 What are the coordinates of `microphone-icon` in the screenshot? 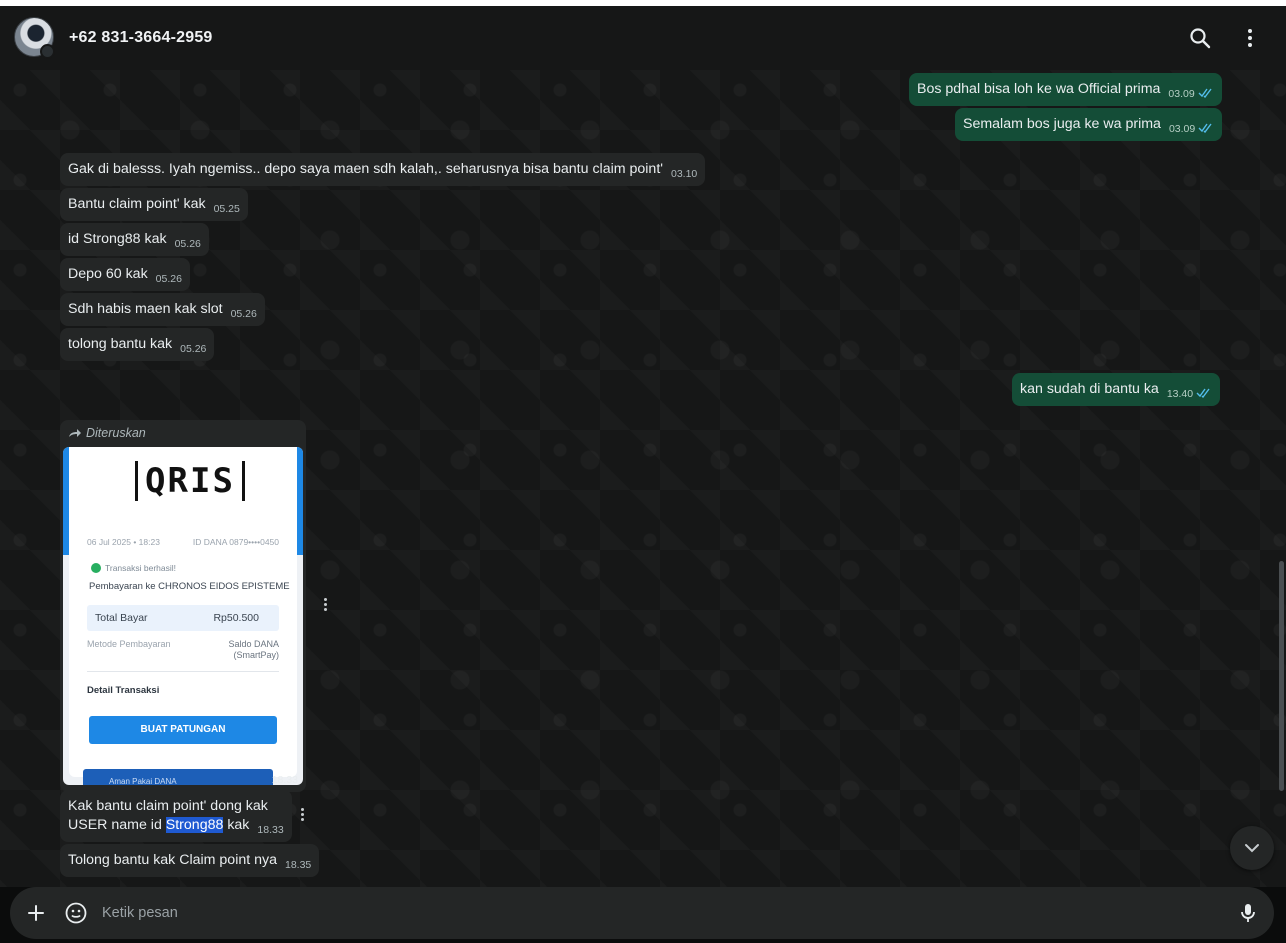 It's located at (1248, 913).